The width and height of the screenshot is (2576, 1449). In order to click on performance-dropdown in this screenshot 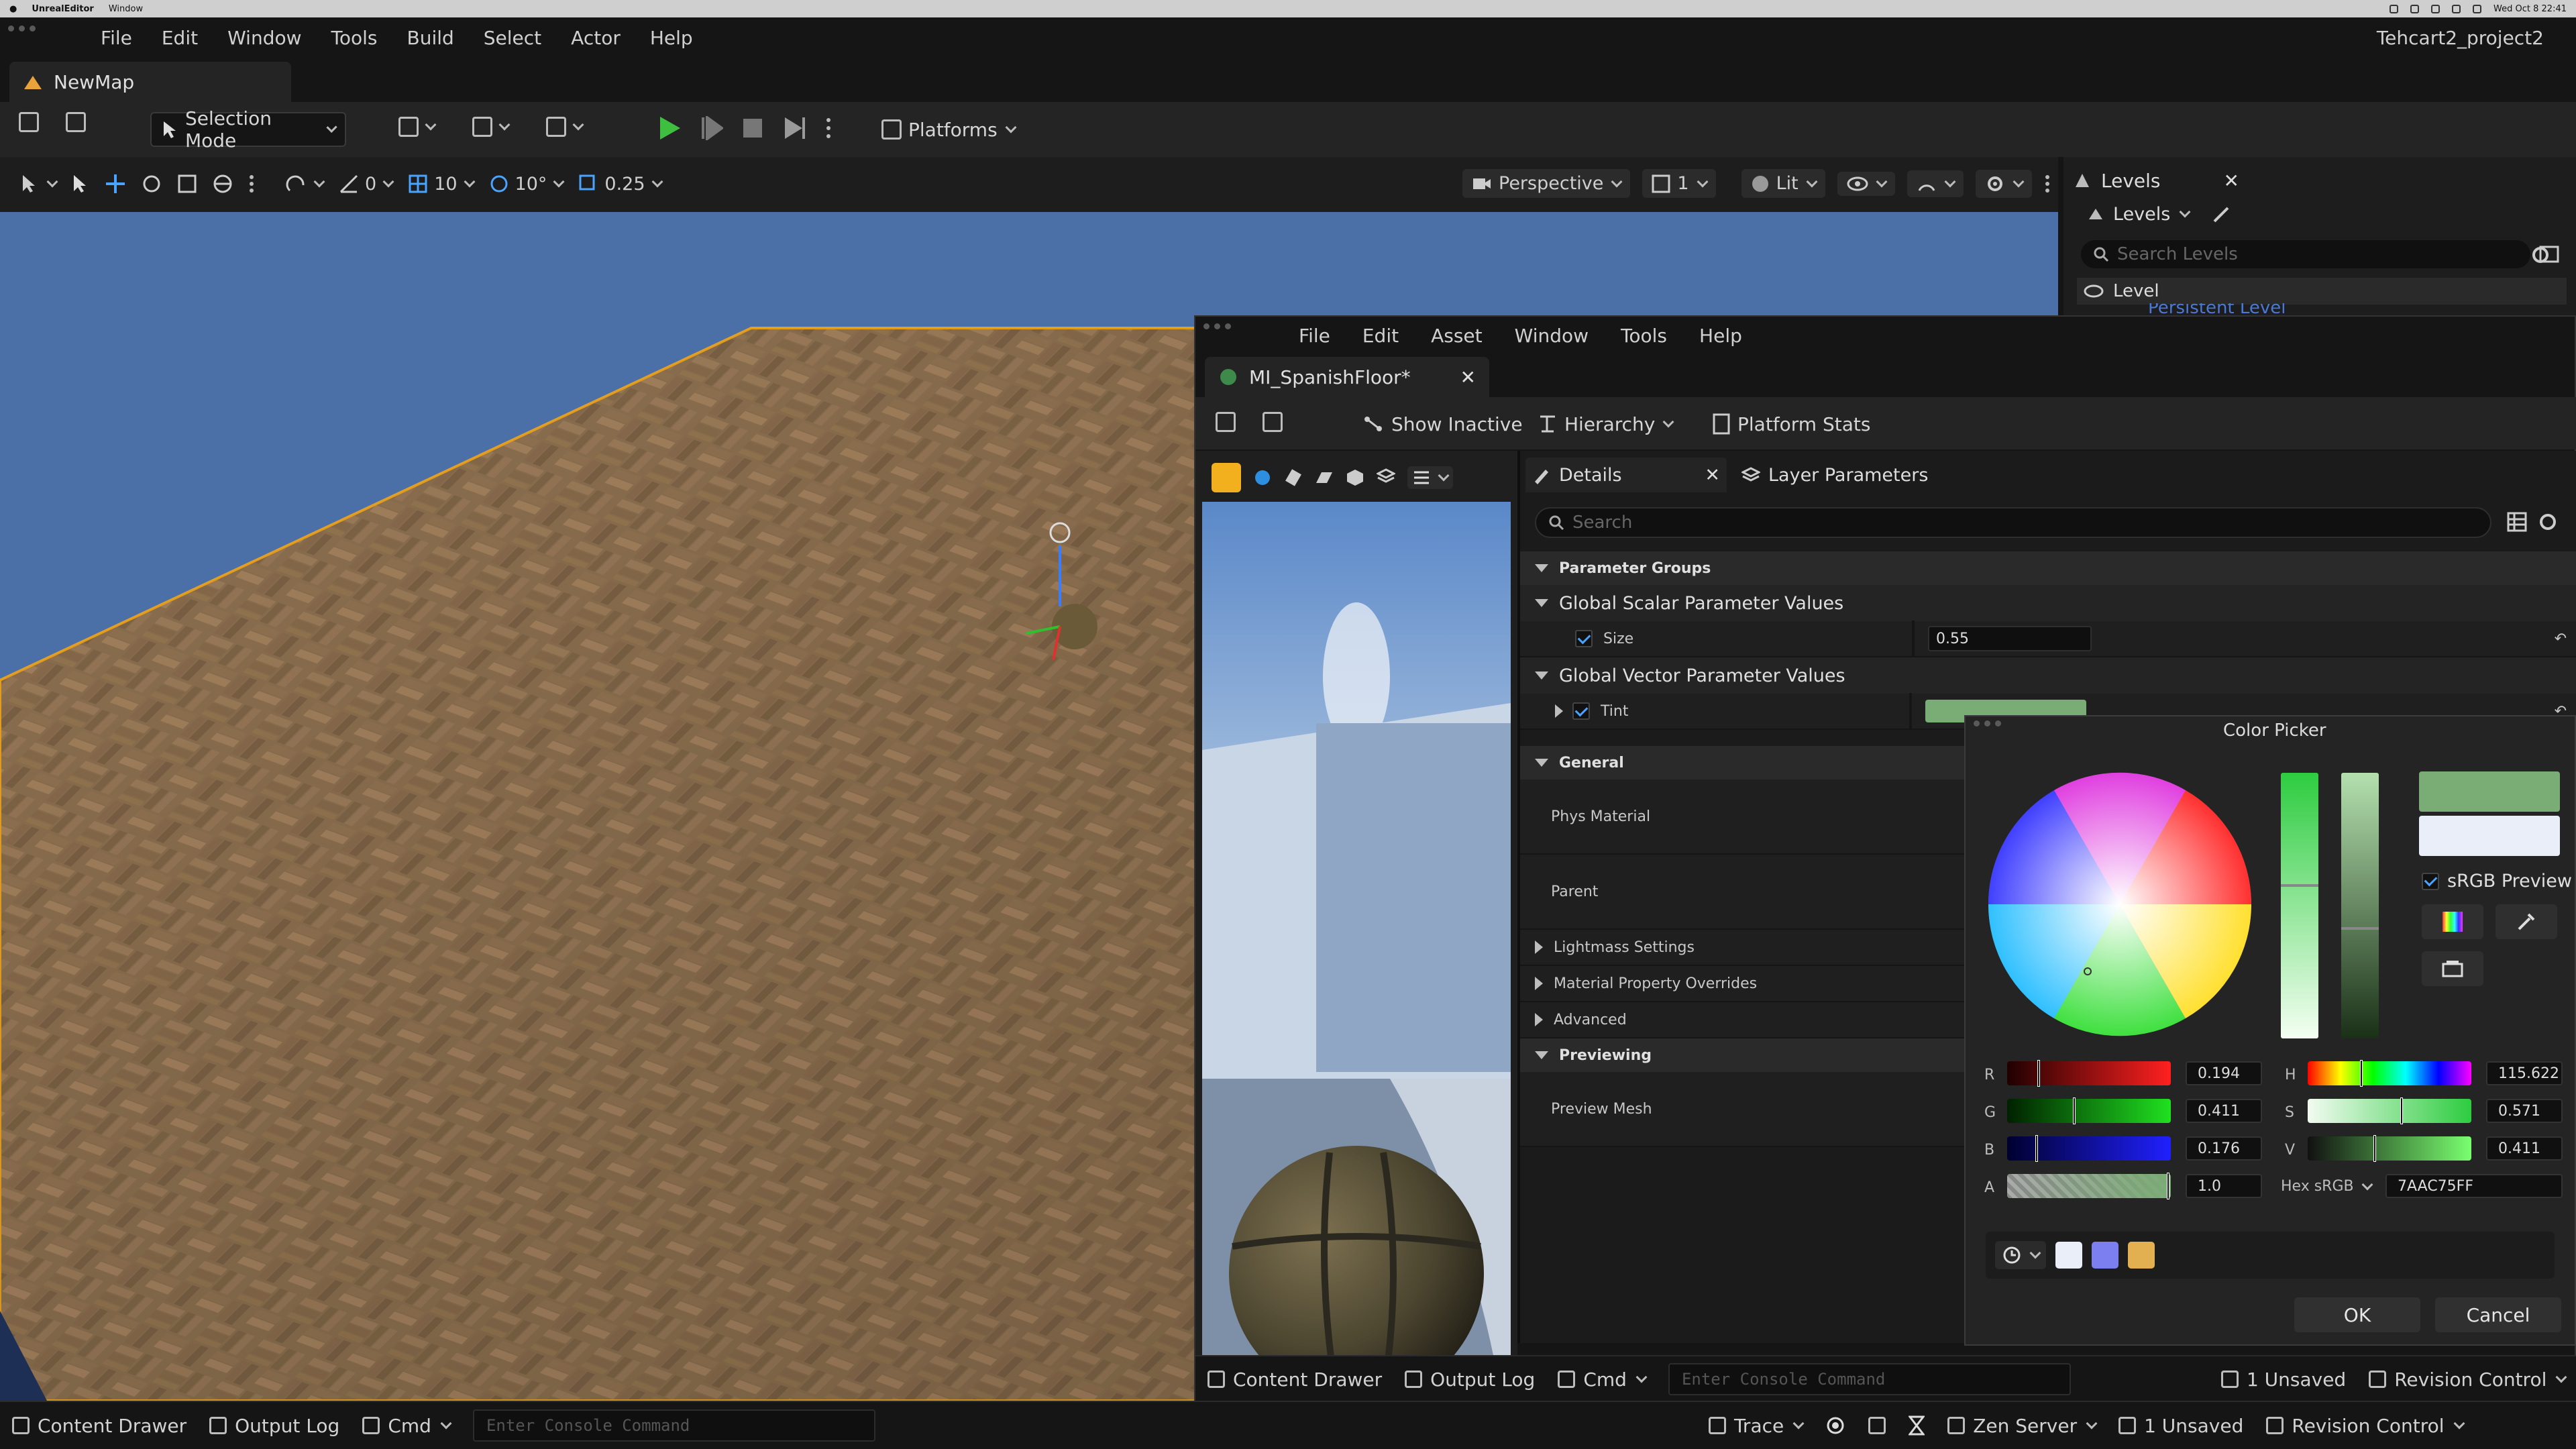, I will do `click(1935, 183)`.